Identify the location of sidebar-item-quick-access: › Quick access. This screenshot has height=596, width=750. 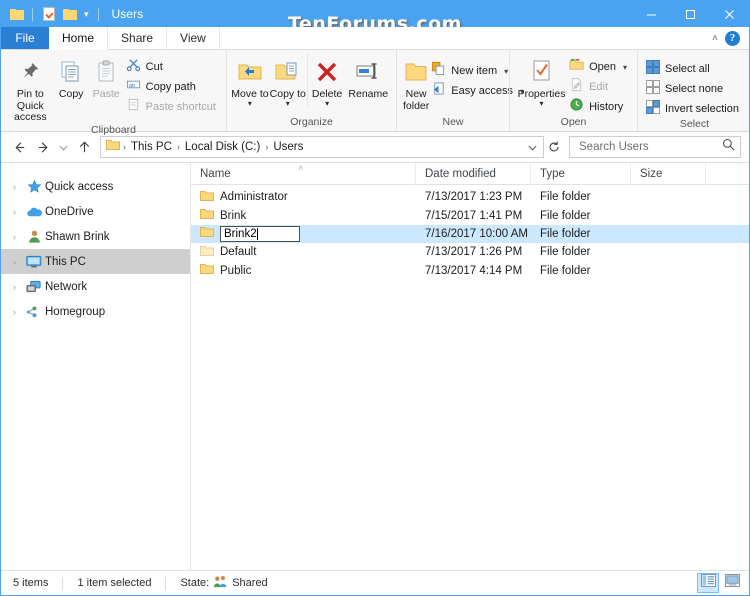
(95, 186).